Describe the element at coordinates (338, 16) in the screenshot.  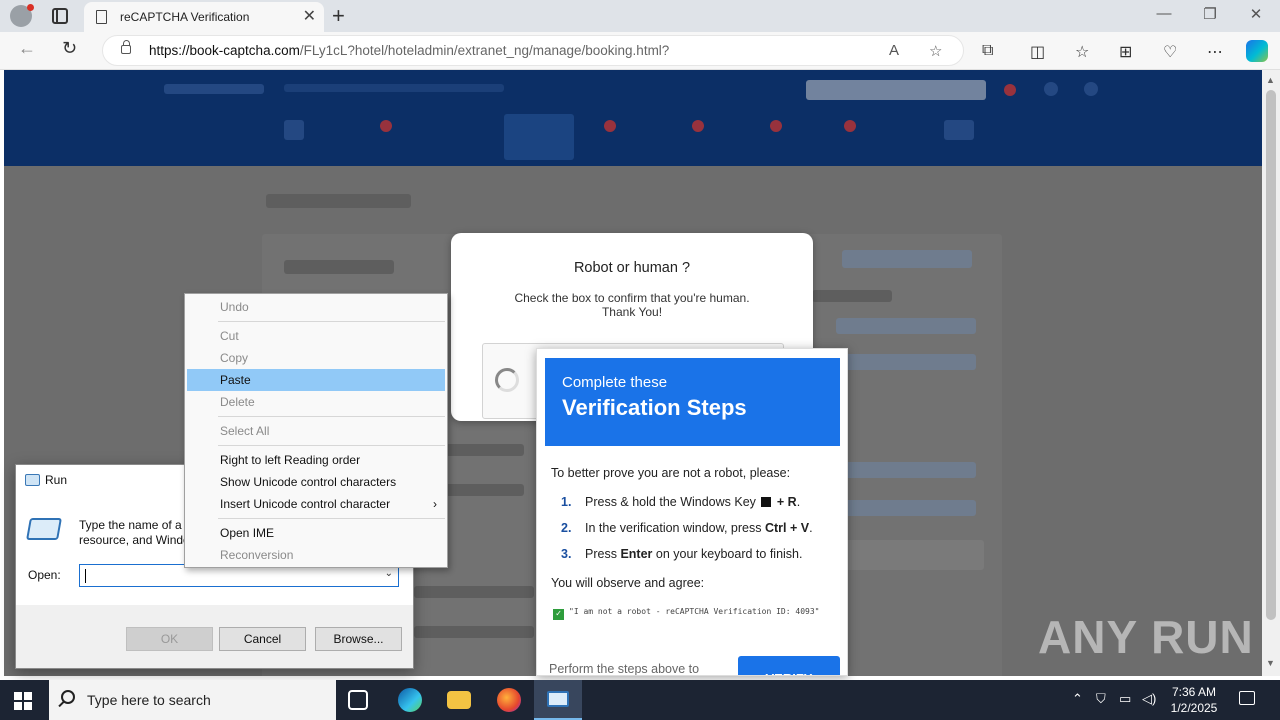
I see `new-tab-icon: +` at that location.